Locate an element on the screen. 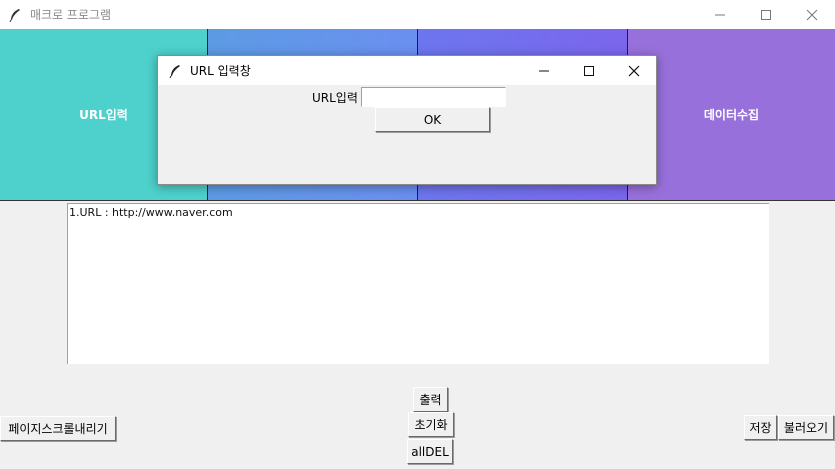 The image size is (835, 469). dialog-controls is located at coordinates (588, 70).